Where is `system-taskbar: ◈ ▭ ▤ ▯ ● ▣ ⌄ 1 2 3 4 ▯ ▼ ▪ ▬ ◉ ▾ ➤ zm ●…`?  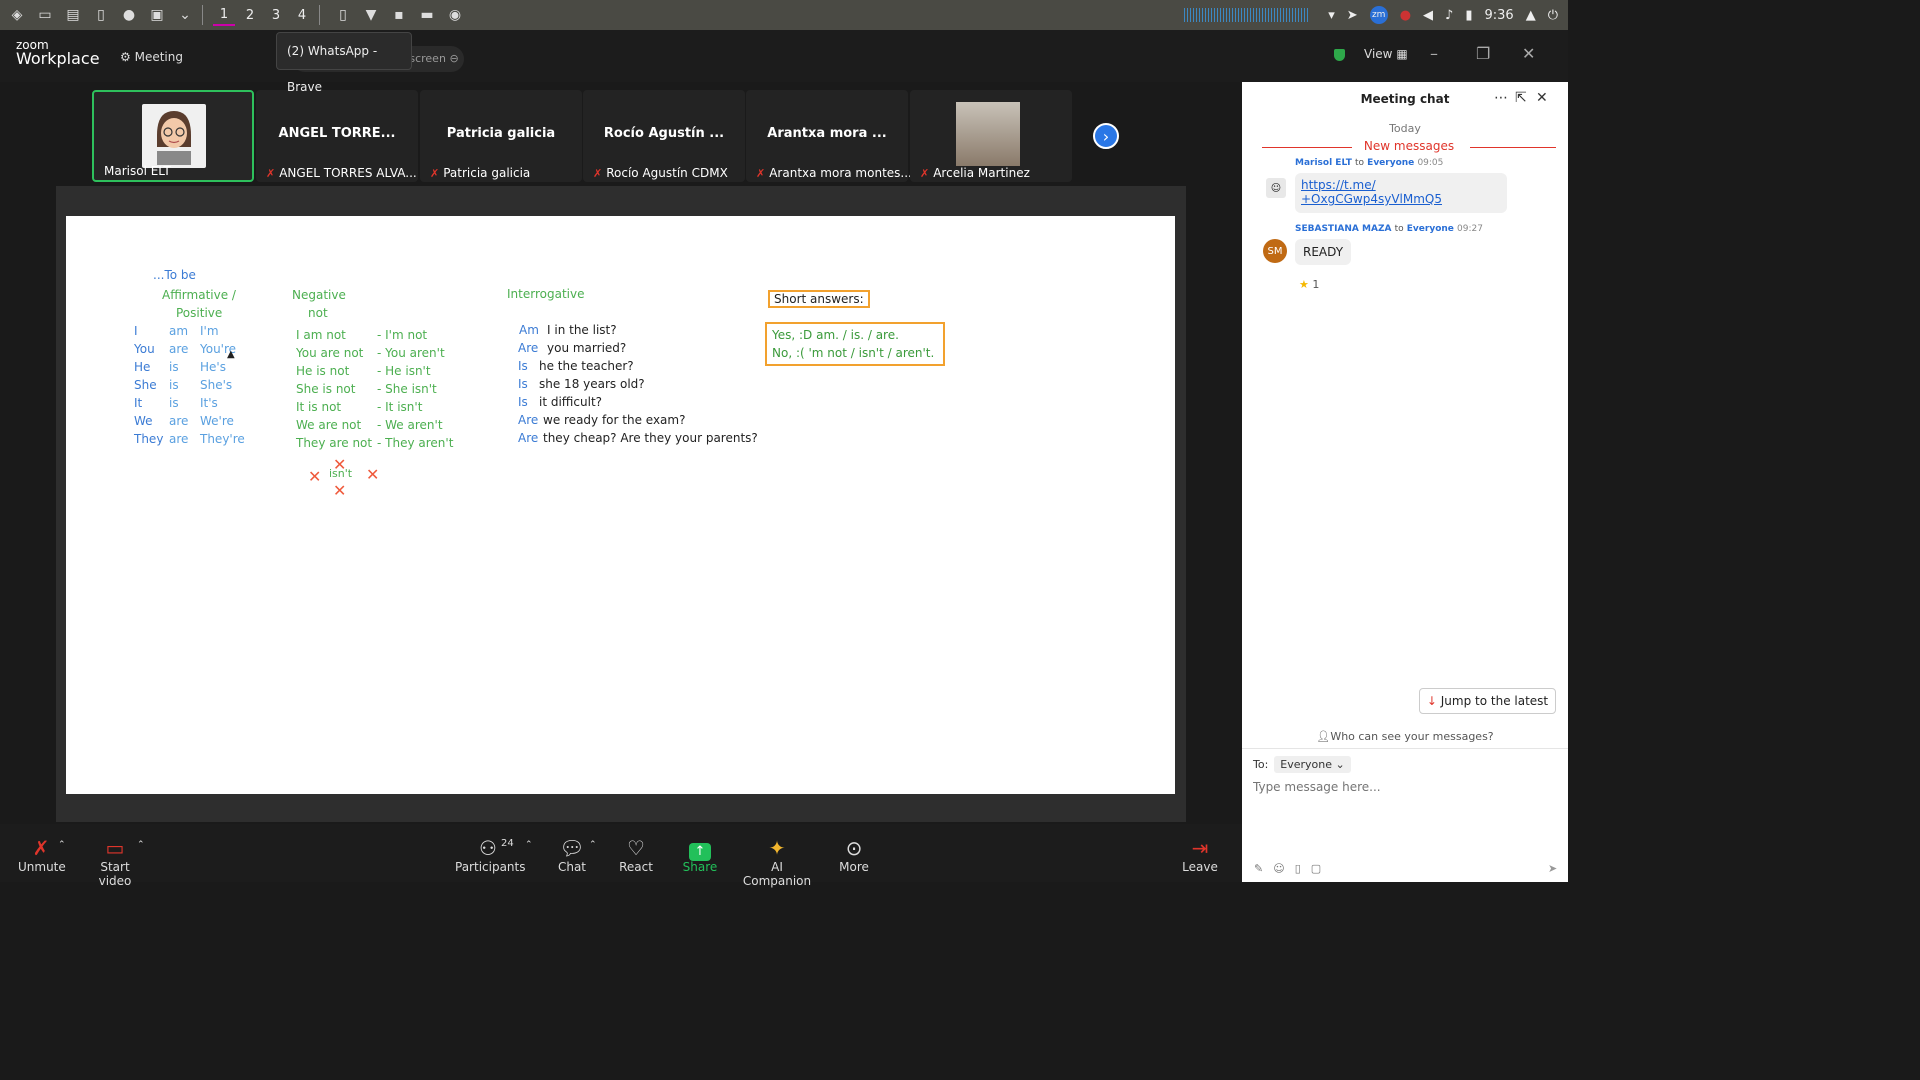
system-taskbar: ◈ ▭ ▤ ▯ ● ▣ ⌄ 1 2 3 4 ▯ ▼ ▪ ▬ ◉ ▾ ➤ zm ●… is located at coordinates (784, 15).